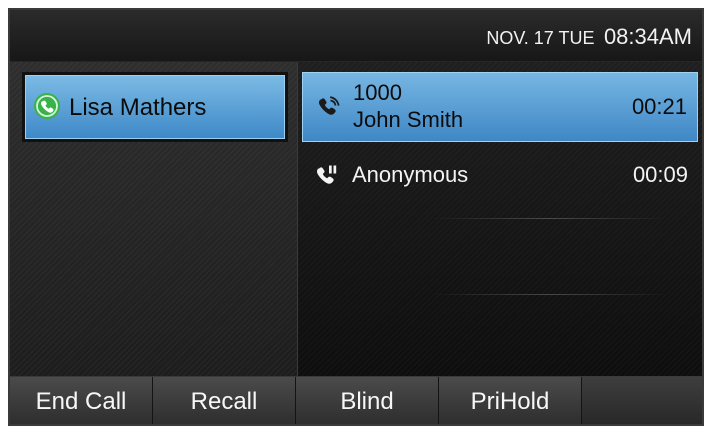 This screenshot has height=433, width=712. What do you see at coordinates (500, 107) in the screenshot?
I see `active-call-item: 1000 John Smith 00:21` at bounding box center [500, 107].